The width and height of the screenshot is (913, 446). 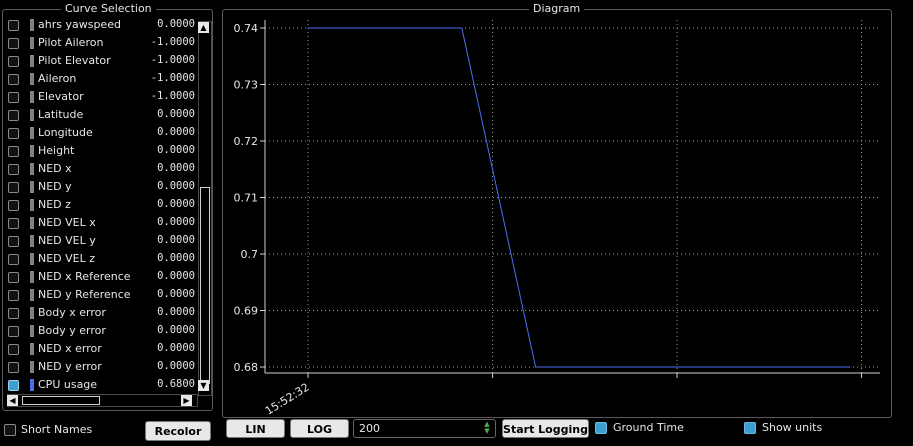 What do you see at coordinates (250, 254) in the screenshot?
I see `y-tick-label: 0.7` at bounding box center [250, 254].